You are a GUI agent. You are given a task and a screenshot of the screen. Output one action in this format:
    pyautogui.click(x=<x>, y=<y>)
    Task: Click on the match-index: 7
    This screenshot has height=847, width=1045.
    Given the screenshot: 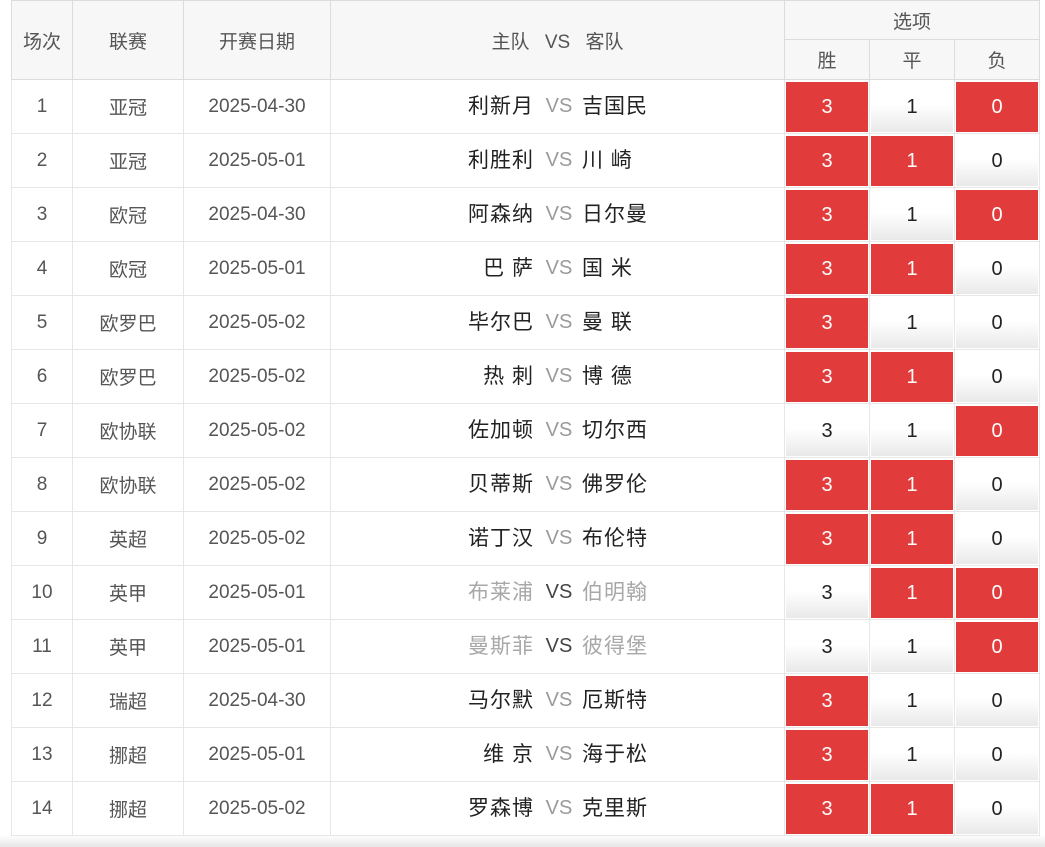 What is the action you would take?
    pyautogui.click(x=42, y=430)
    